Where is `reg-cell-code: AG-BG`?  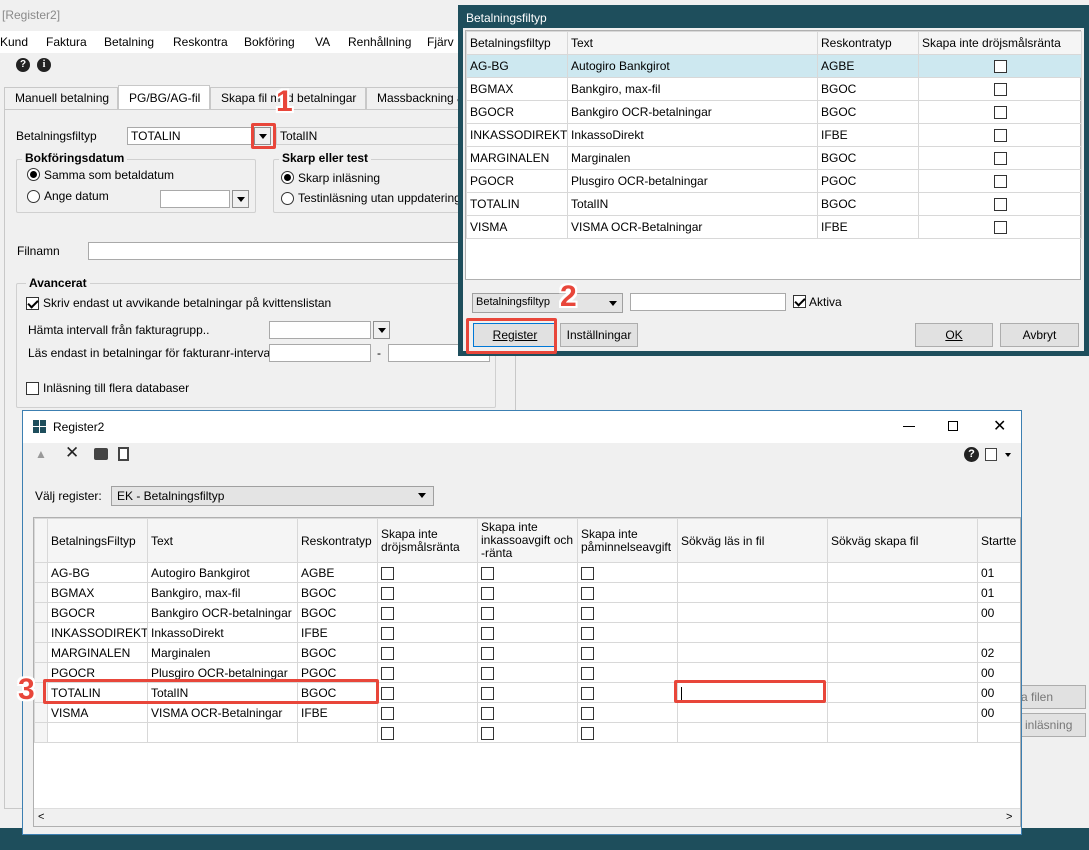
reg-cell-code: AG-BG is located at coordinates (97, 572).